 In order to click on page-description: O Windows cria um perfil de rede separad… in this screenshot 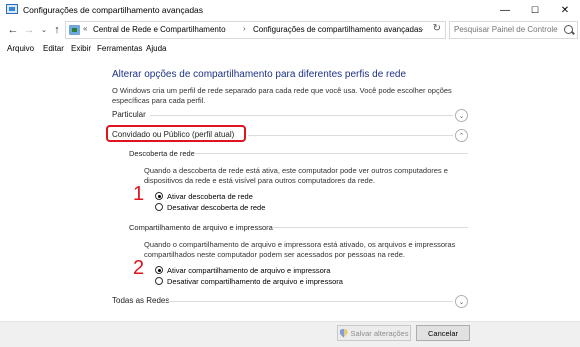, I will do `click(282, 95)`.